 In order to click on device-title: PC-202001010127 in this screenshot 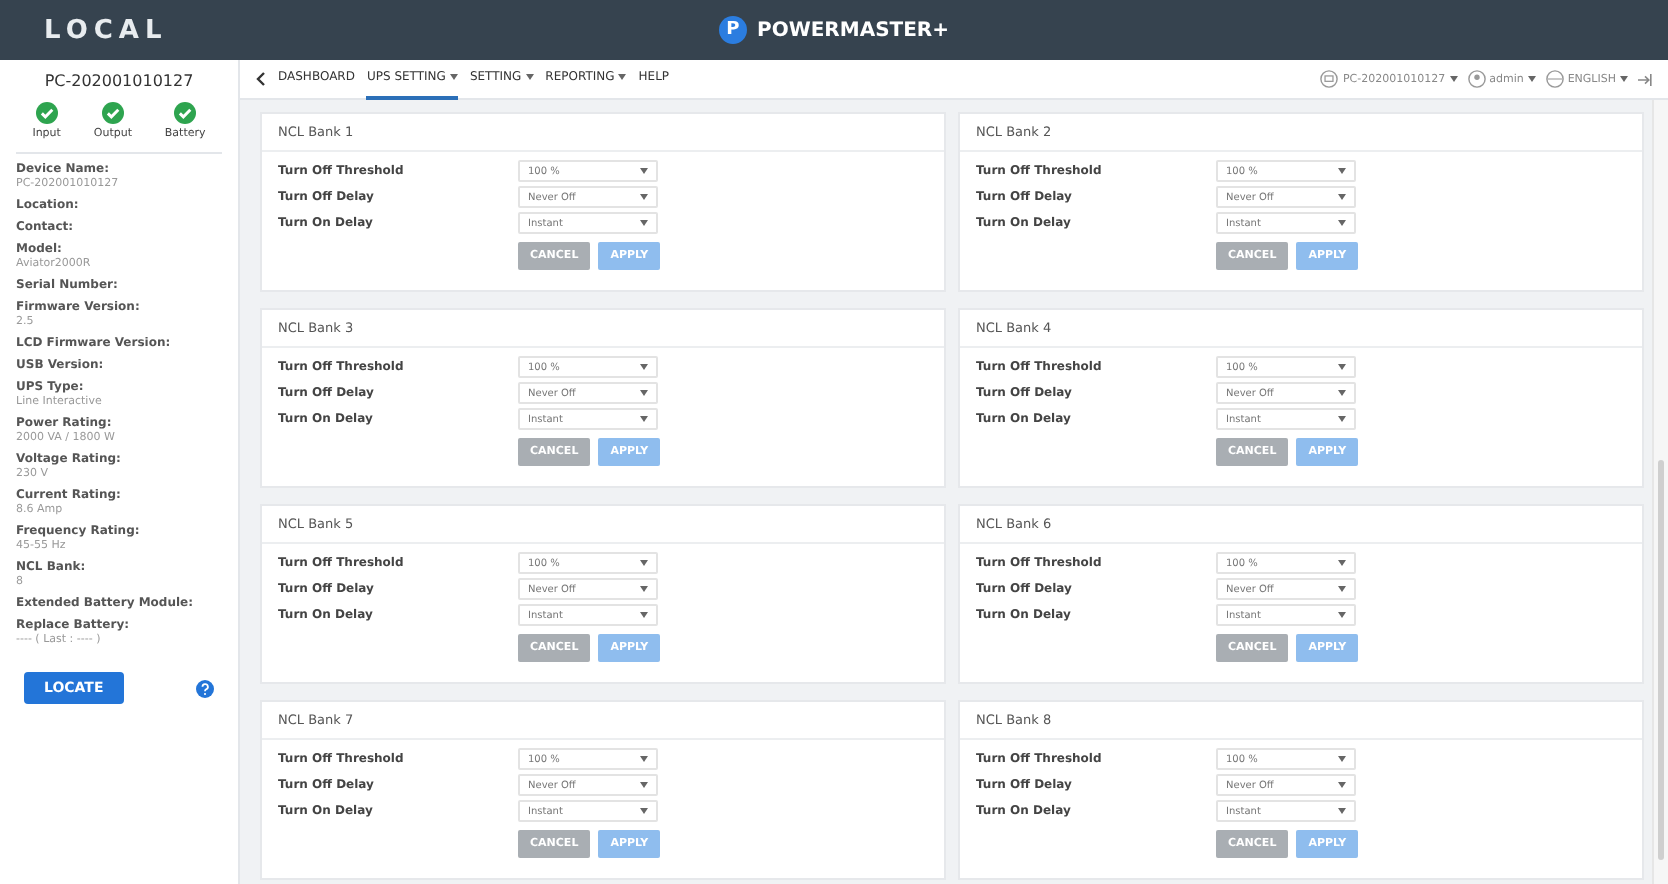, I will do `click(119, 81)`.